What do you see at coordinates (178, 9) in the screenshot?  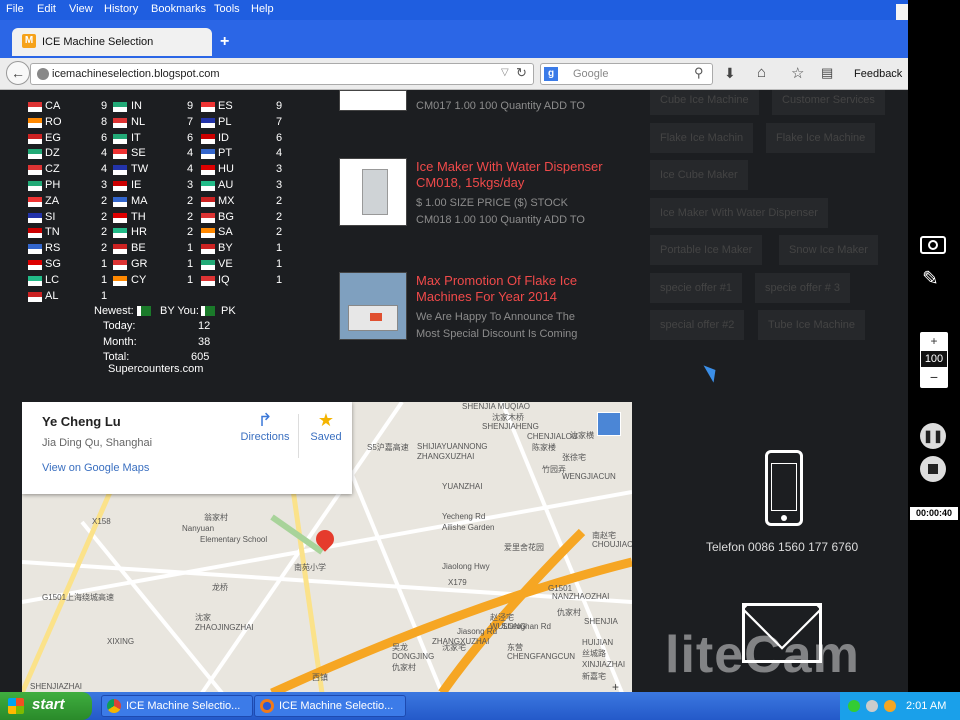 I see `menu-bookmarks: Bookmarks` at bounding box center [178, 9].